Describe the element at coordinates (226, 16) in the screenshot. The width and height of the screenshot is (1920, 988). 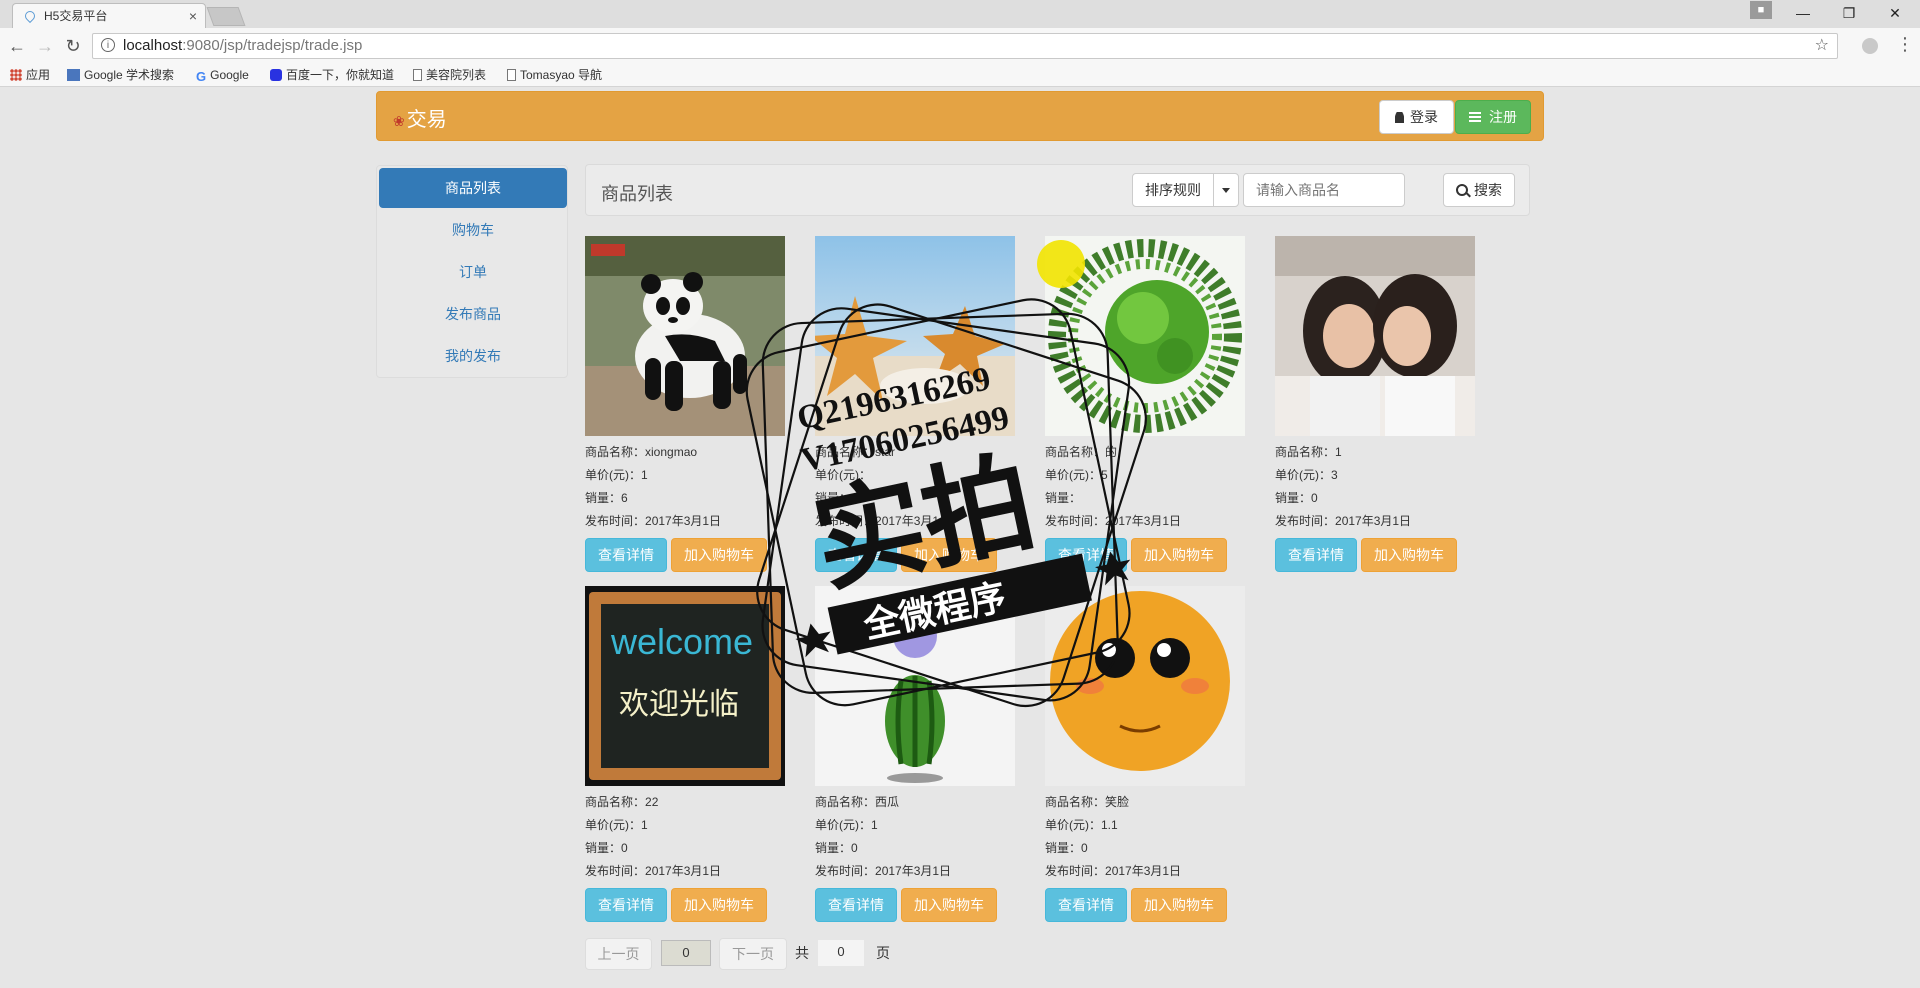
I see `new-tab-button` at that location.